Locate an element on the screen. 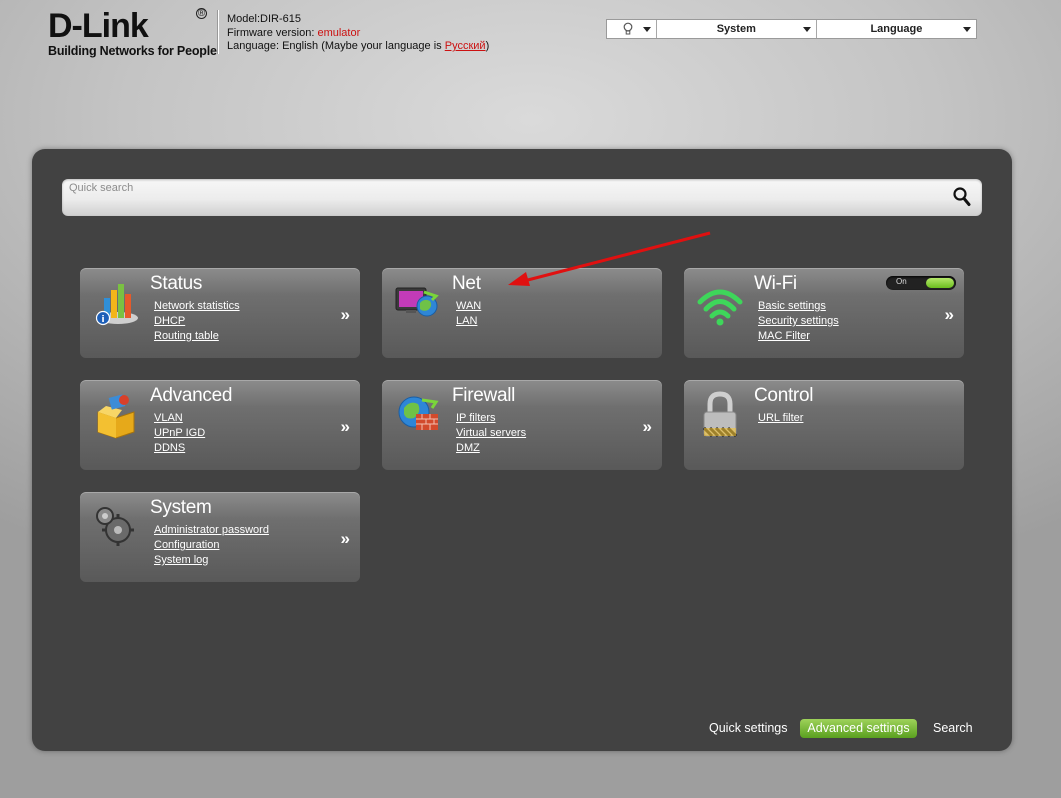 This screenshot has height=798, width=1061. link-upnp-igd: UPnP IGD is located at coordinates (179, 433).